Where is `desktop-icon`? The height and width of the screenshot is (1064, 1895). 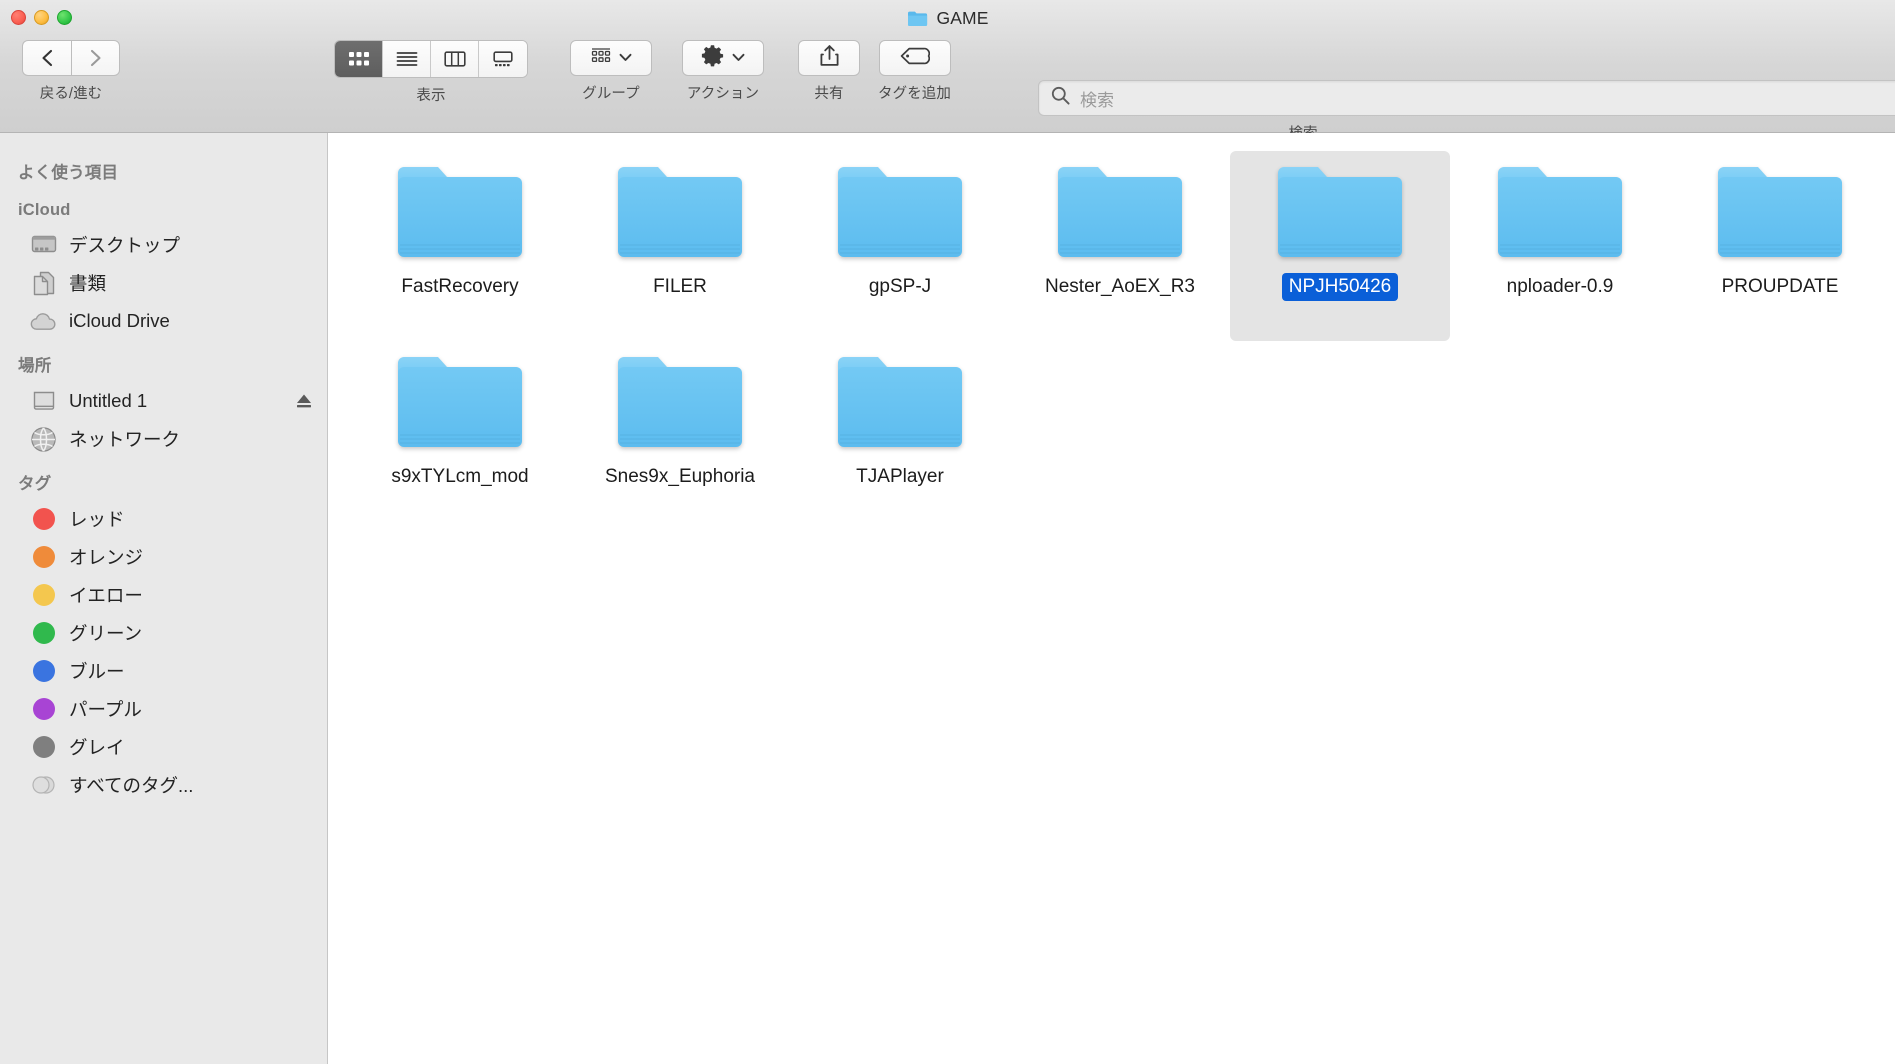 desktop-icon is located at coordinates (43, 245).